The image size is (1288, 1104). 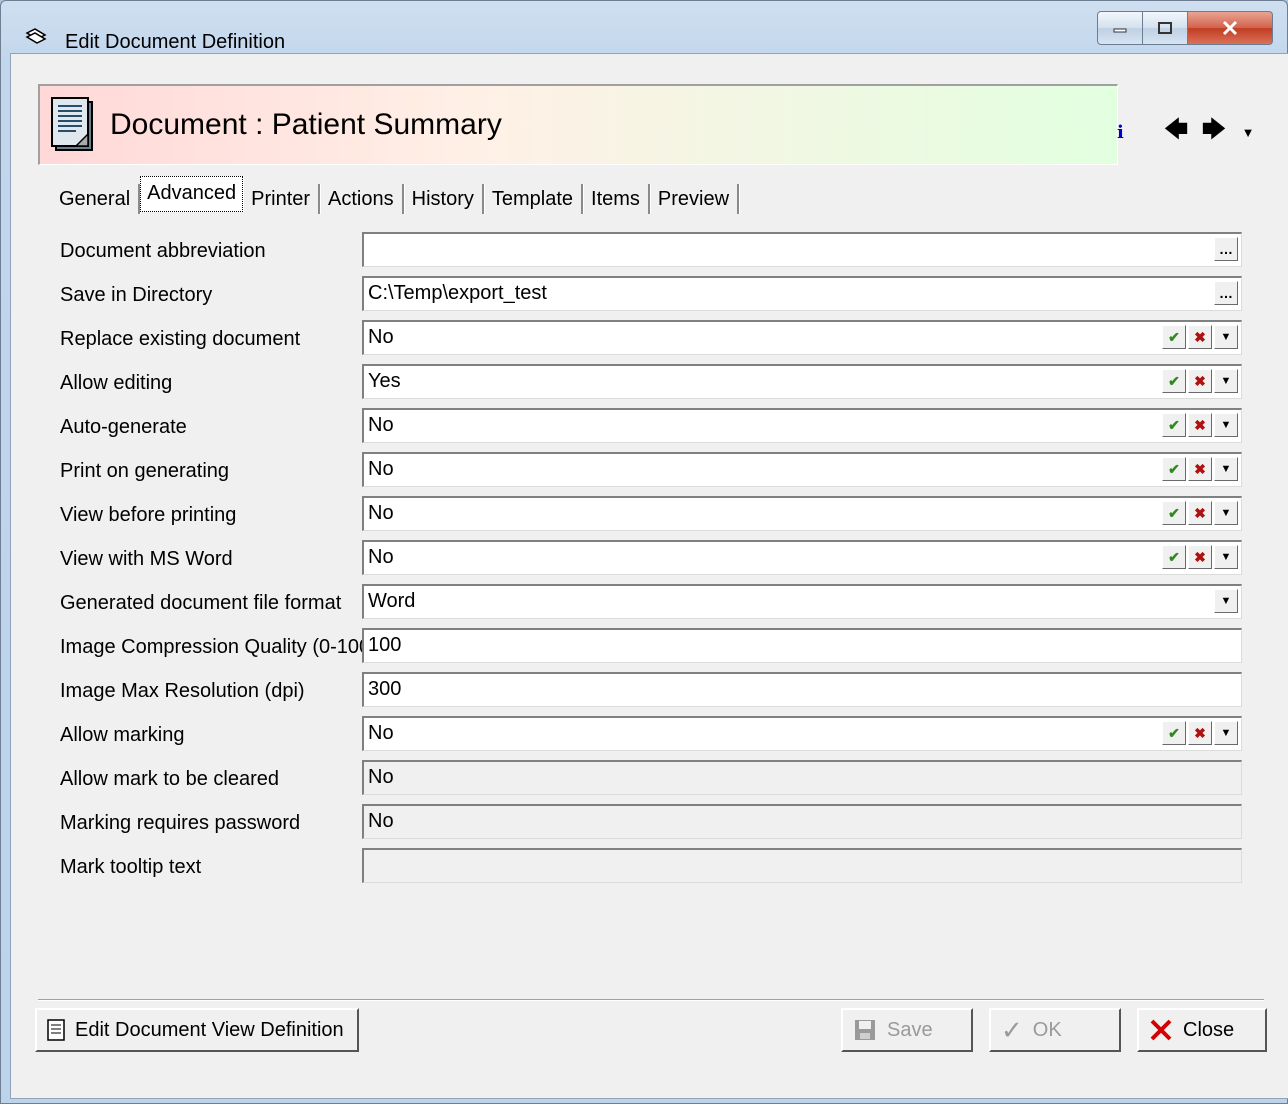 I want to click on compression-quality-input: 100, so click(x=802, y=645).